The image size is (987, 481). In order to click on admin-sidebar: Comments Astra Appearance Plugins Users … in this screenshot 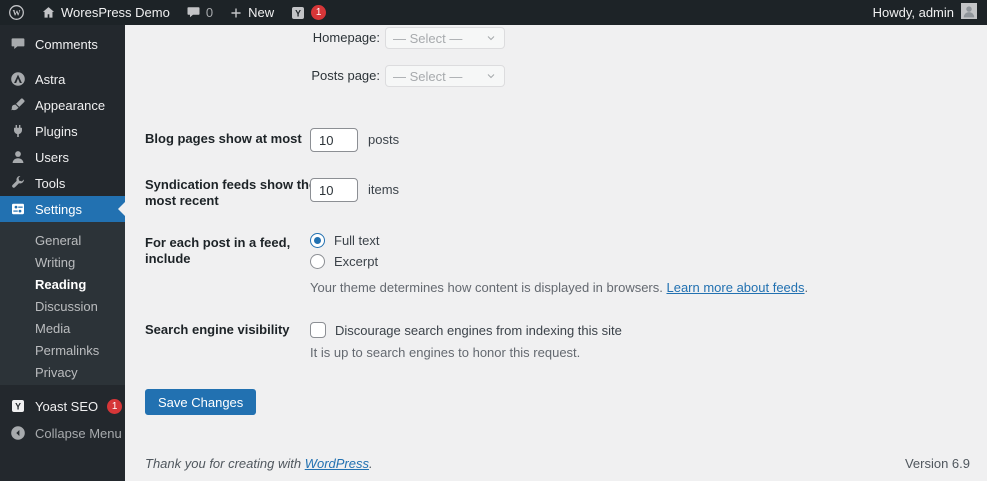, I will do `click(62, 253)`.